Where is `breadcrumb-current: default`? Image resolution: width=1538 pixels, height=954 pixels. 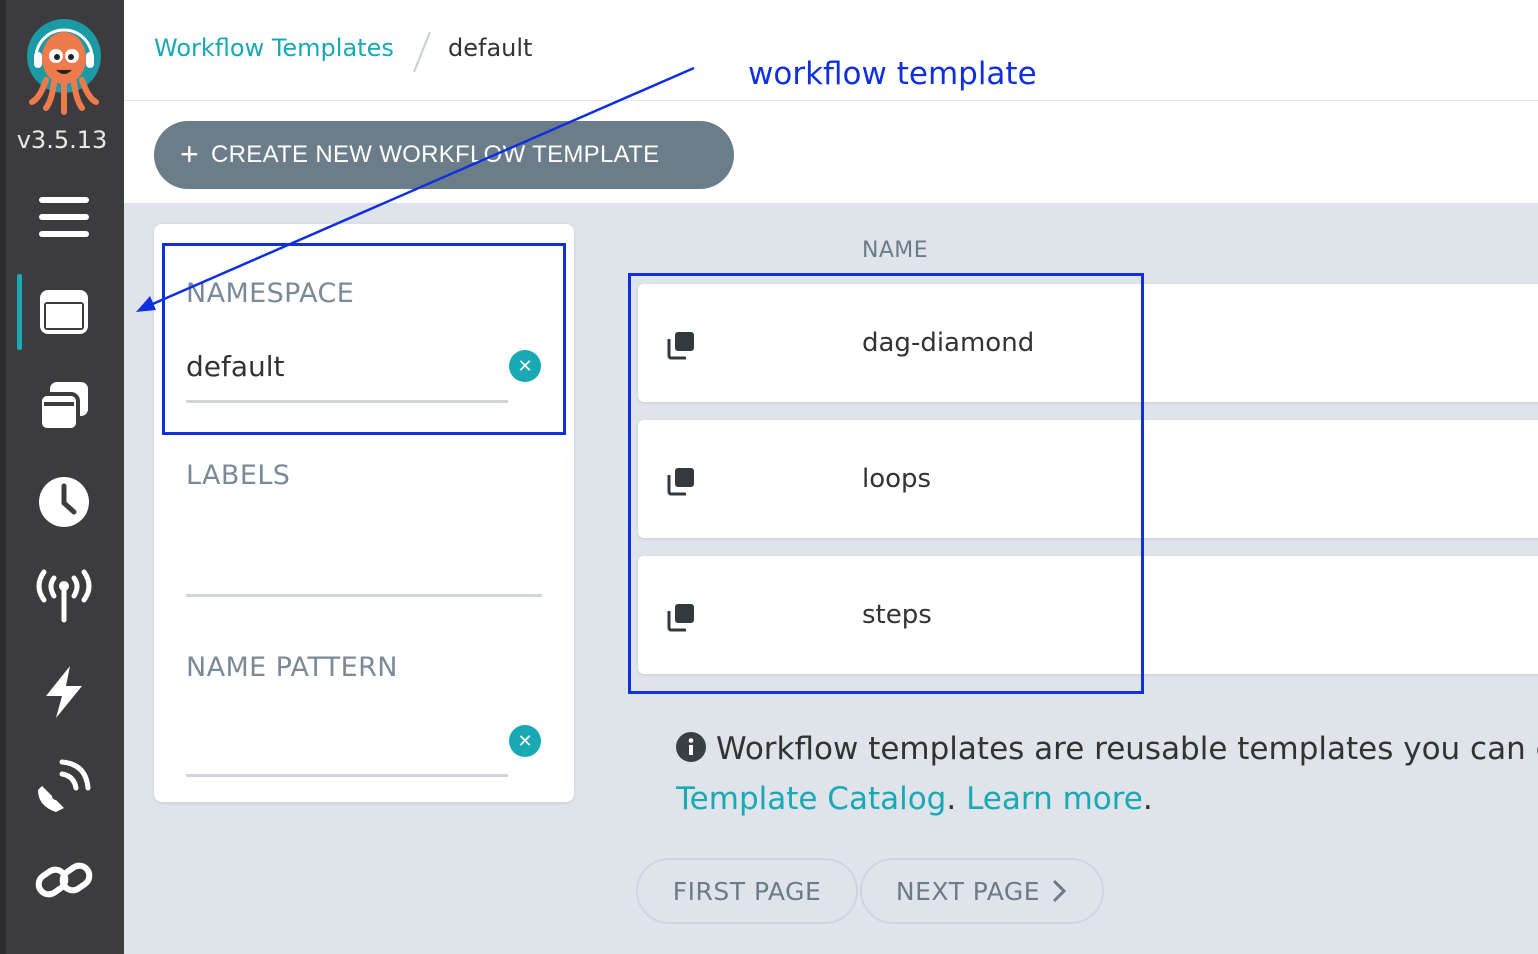 breadcrumb-current: default is located at coordinates (490, 48).